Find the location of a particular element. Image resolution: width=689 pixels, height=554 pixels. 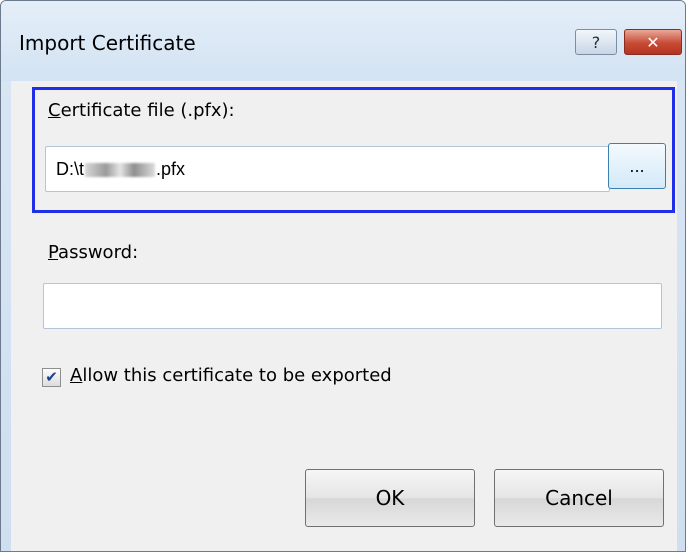

cancel-button: Cancel is located at coordinates (579, 498).